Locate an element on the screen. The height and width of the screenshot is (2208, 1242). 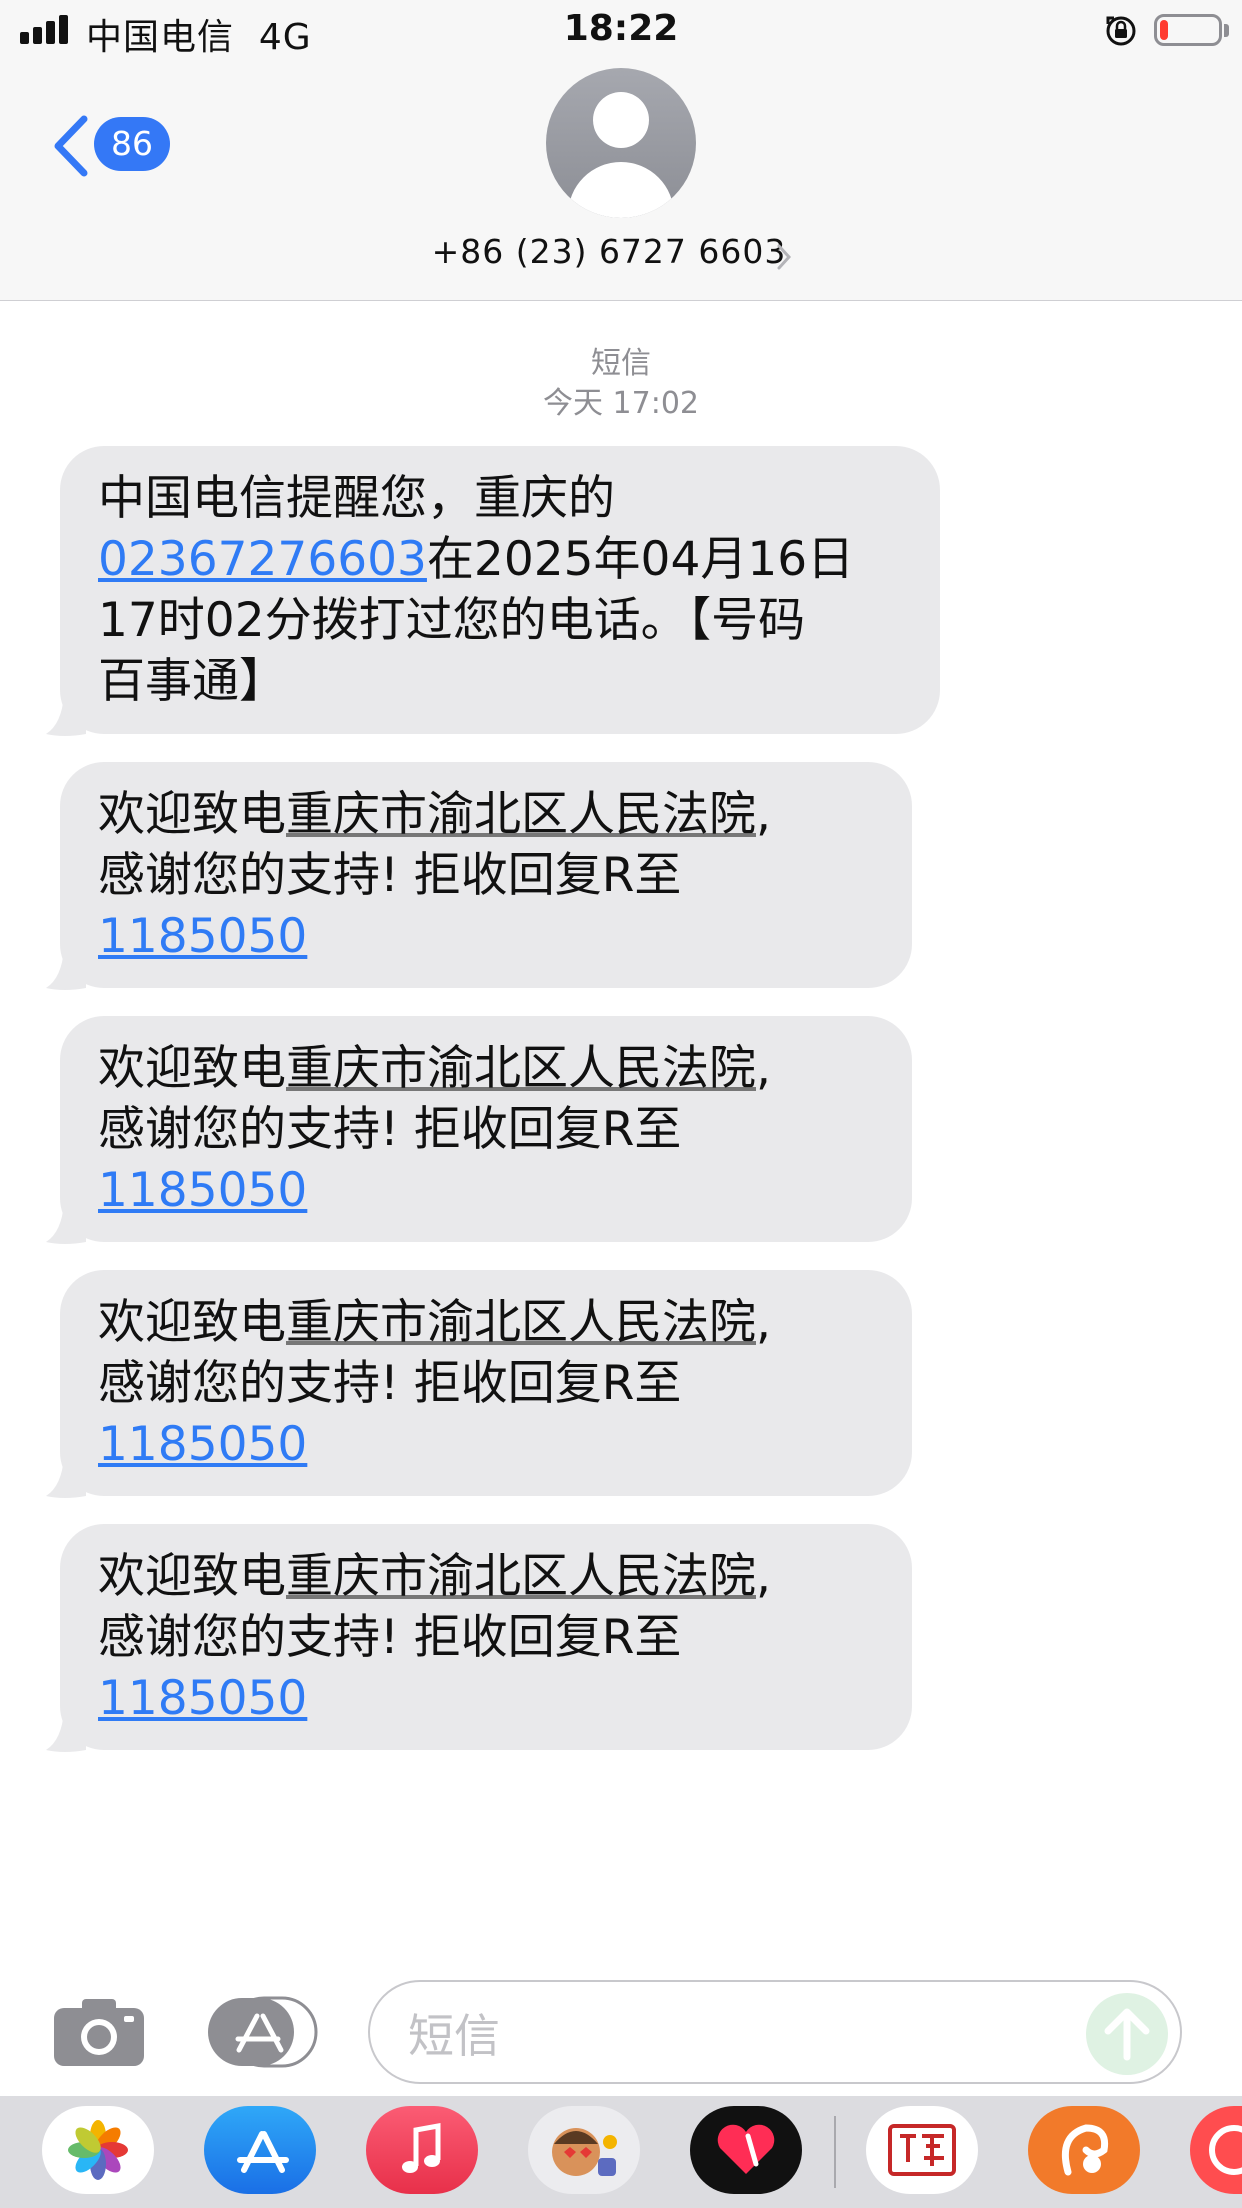
orientation-lock-icon is located at coordinates (1121, 31).